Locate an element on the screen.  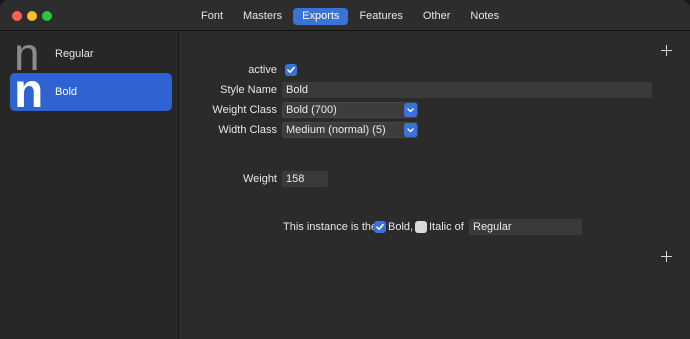
style-name-field: Bold is located at coordinates (467, 90).